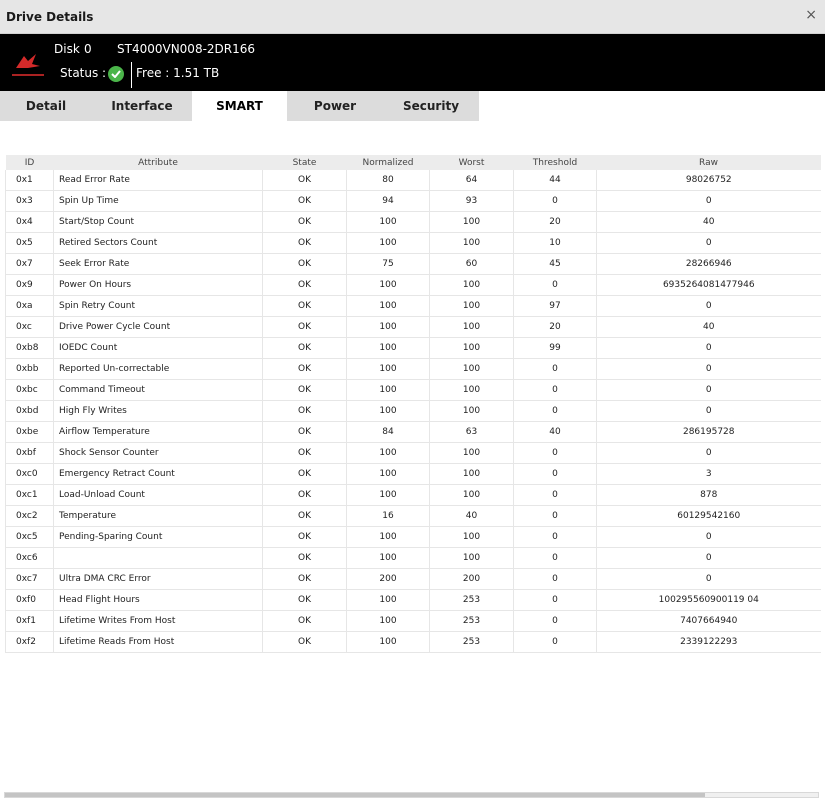 The width and height of the screenshot is (825, 800). What do you see at coordinates (708, 432) in the screenshot?
I see `cell-raw: 286195728` at bounding box center [708, 432].